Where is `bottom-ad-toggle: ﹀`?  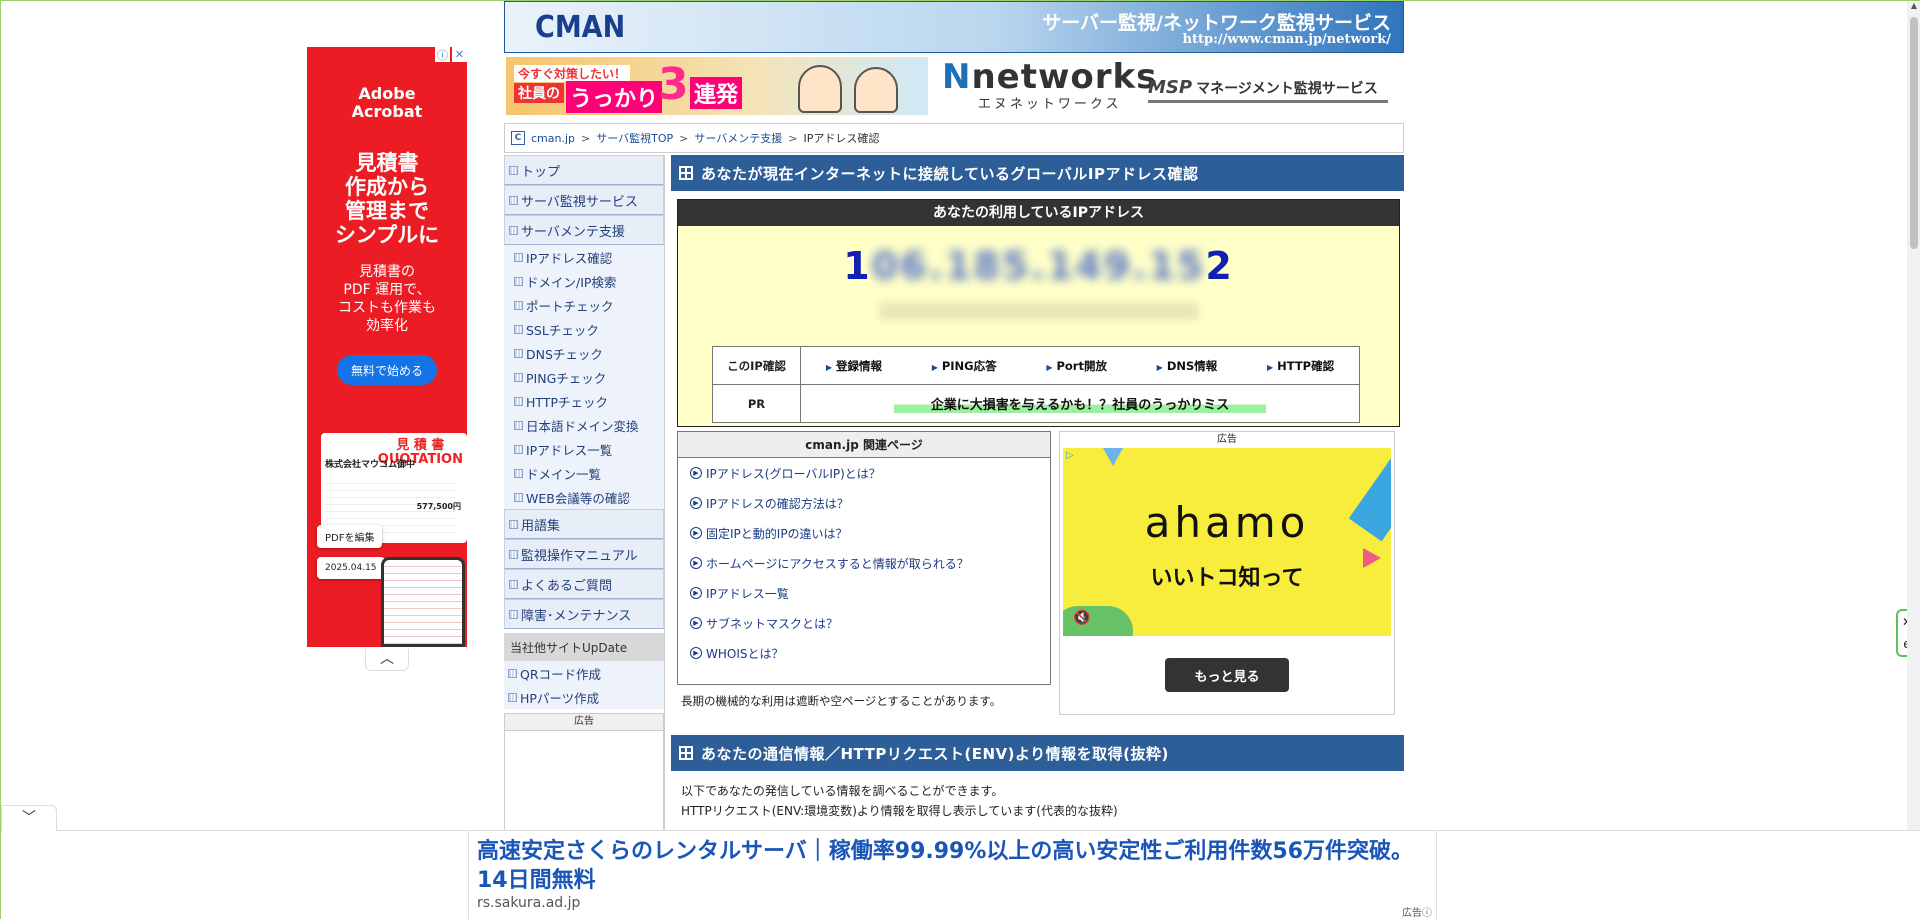 bottom-ad-toggle: ﹀ is located at coordinates (29, 818).